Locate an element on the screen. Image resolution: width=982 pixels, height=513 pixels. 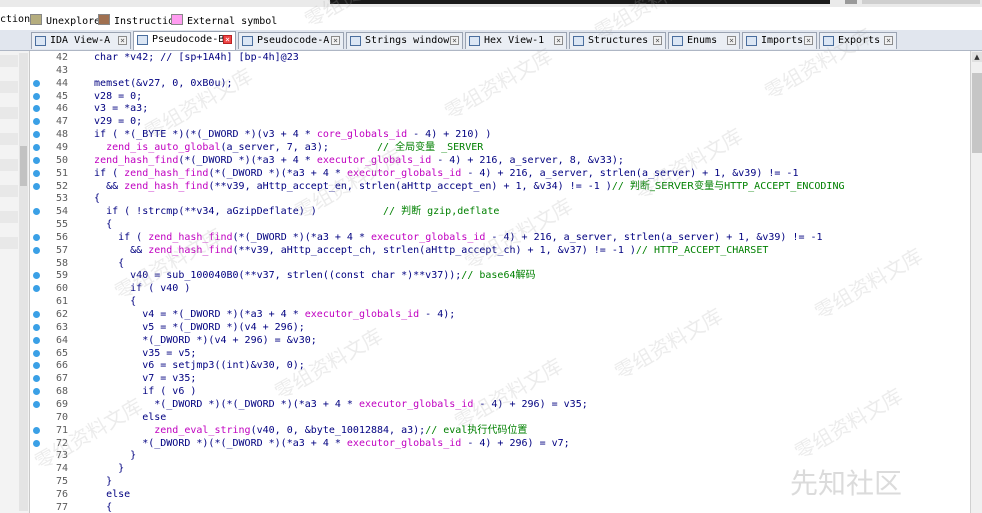
tab-exports: Exports × is located at coordinates (858, 40).